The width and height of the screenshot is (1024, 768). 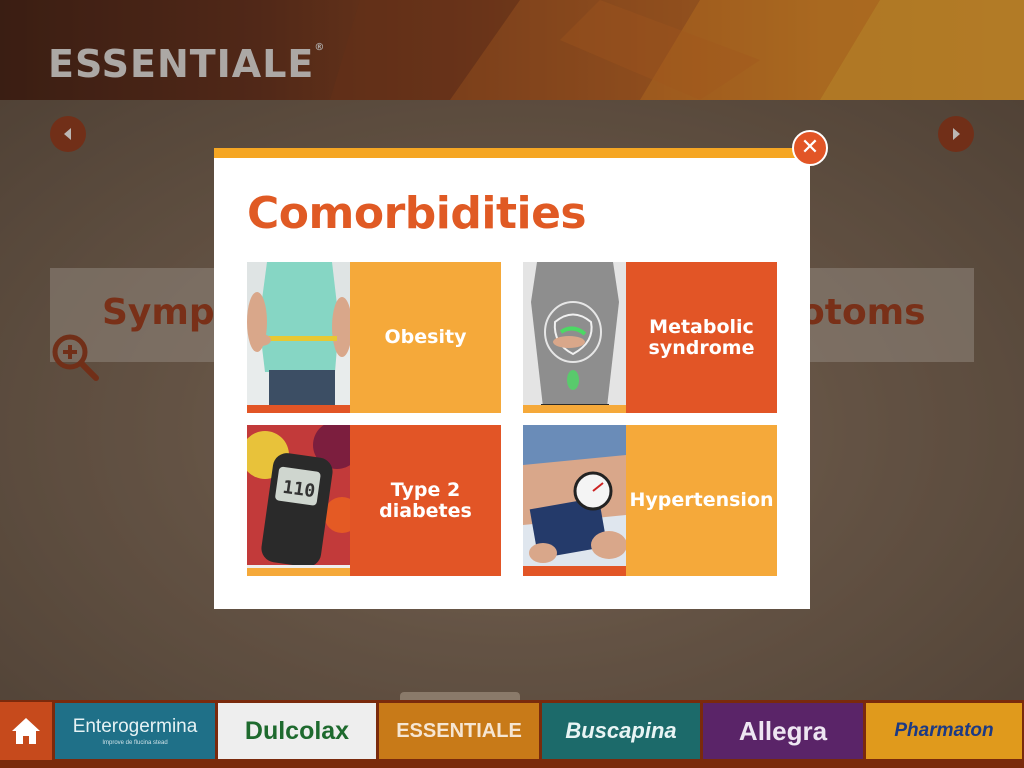 What do you see at coordinates (298, 337) in the screenshot?
I see `obesity-photo` at bounding box center [298, 337].